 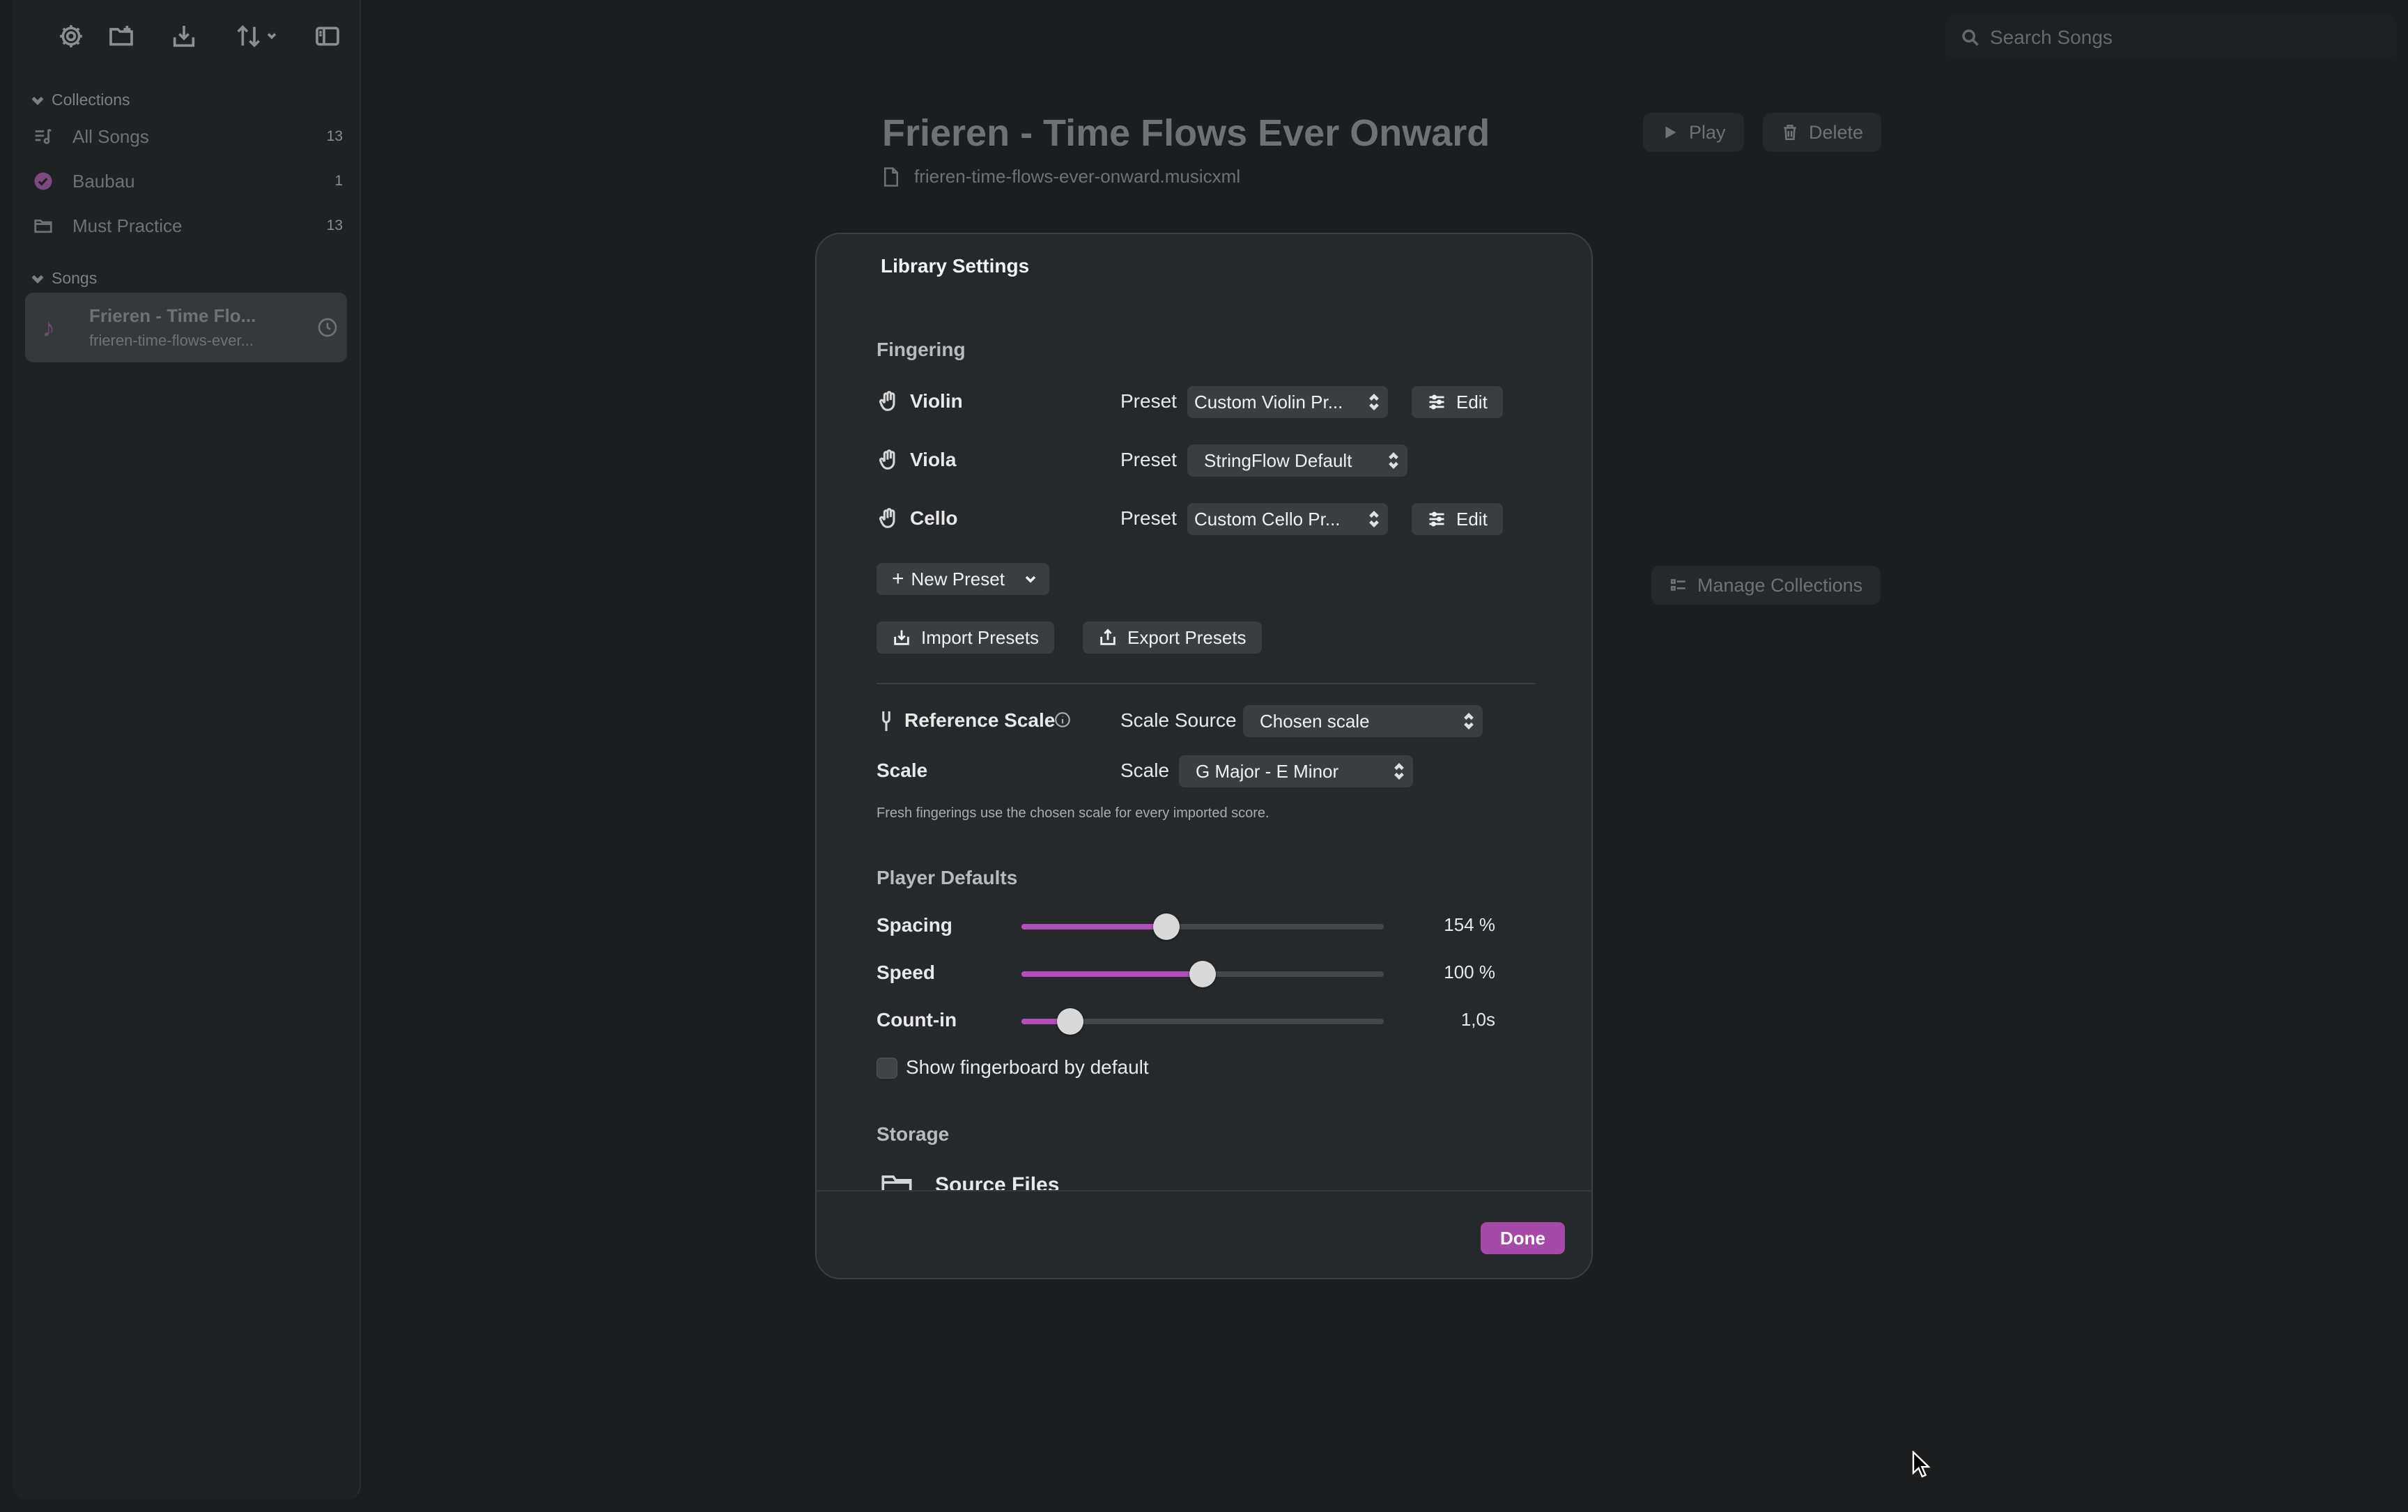 What do you see at coordinates (121, 36) in the screenshot?
I see `new-folder-icon` at bounding box center [121, 36].